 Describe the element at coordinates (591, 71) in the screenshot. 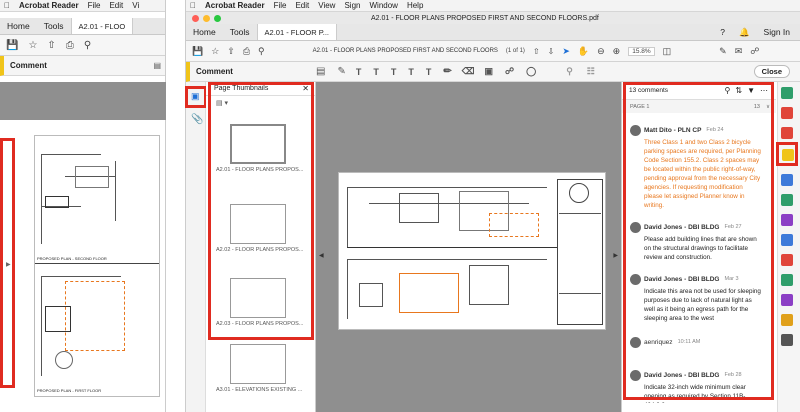

I see `fill-icon: ☷` at that location.